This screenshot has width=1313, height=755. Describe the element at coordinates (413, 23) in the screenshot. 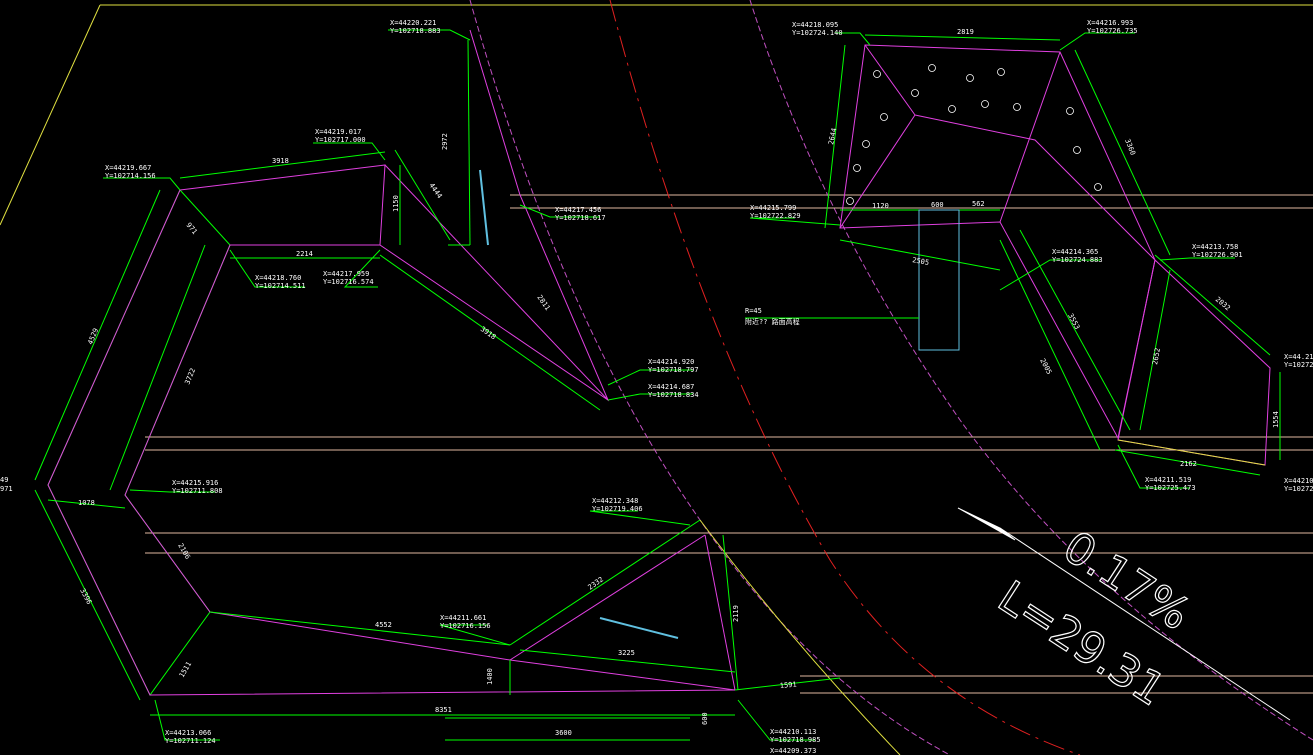

I see `coord-x: X=44220.221` at that location.